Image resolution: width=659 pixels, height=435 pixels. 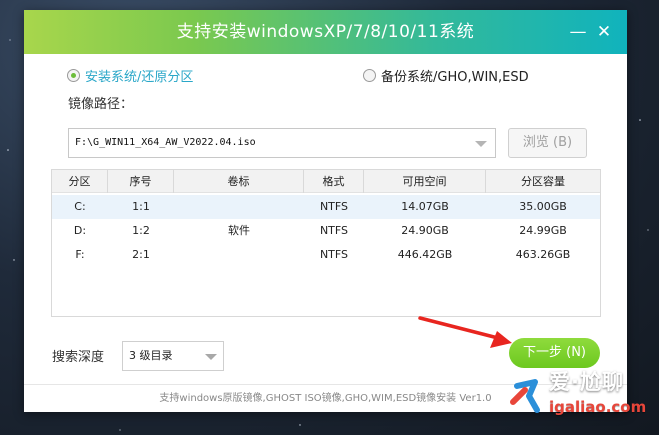 I want to click on column-header-format: 格式, so click(x=334, y=181).